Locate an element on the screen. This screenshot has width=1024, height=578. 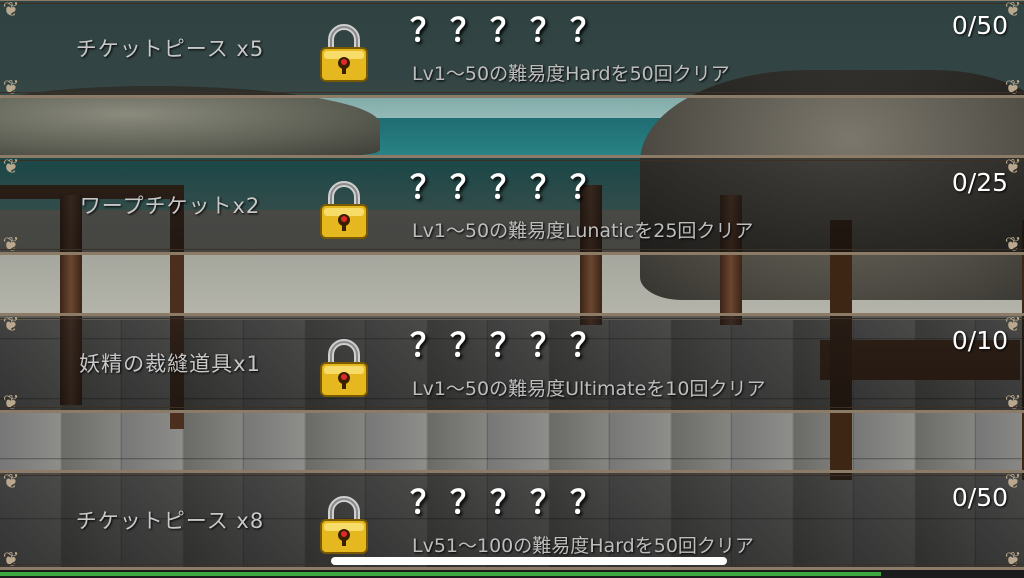
scroll-progress-track is located at coordinates (512, 574).